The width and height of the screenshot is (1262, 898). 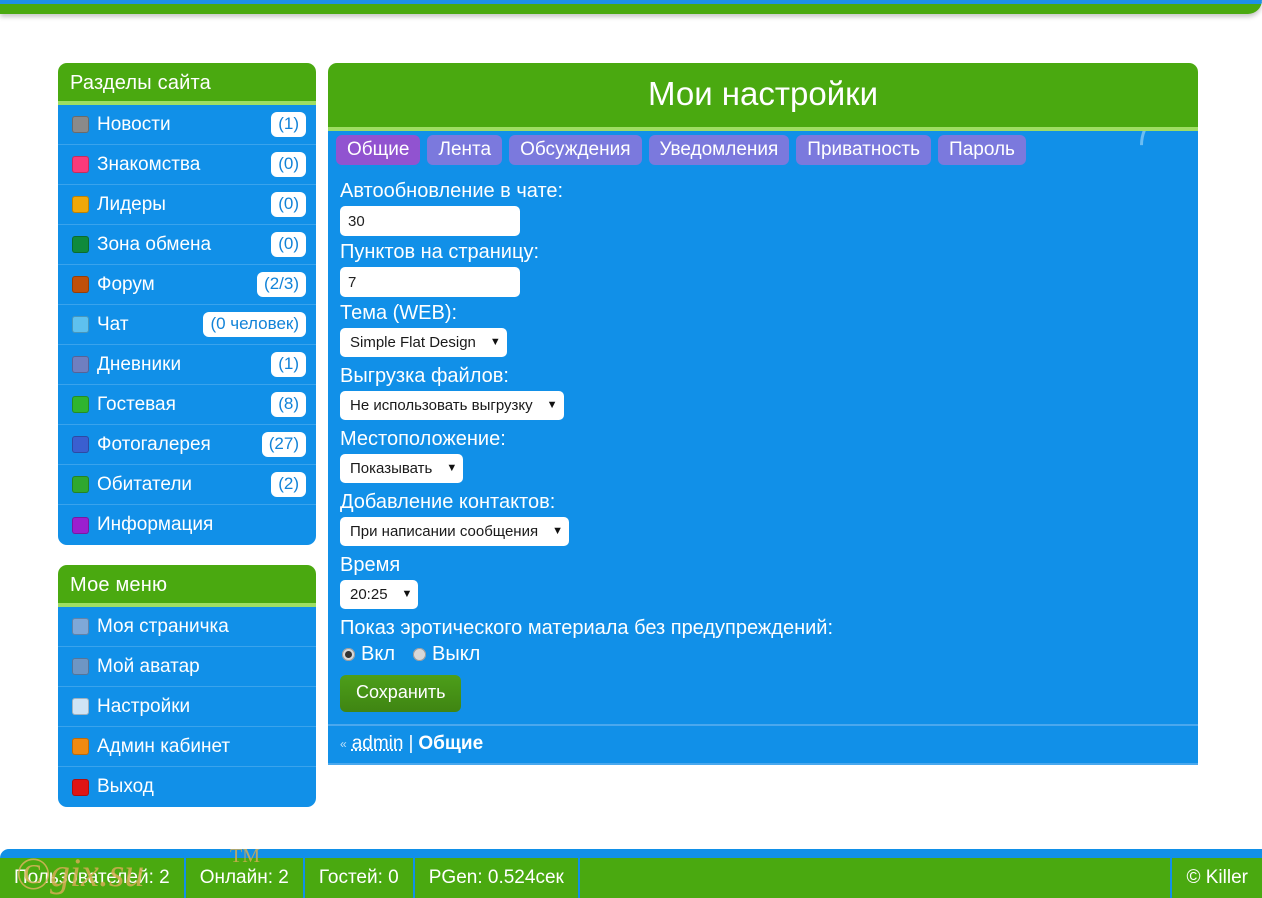 I want to click on theme-select: Simple Flat Design ▼, so click(x=423, y=342).